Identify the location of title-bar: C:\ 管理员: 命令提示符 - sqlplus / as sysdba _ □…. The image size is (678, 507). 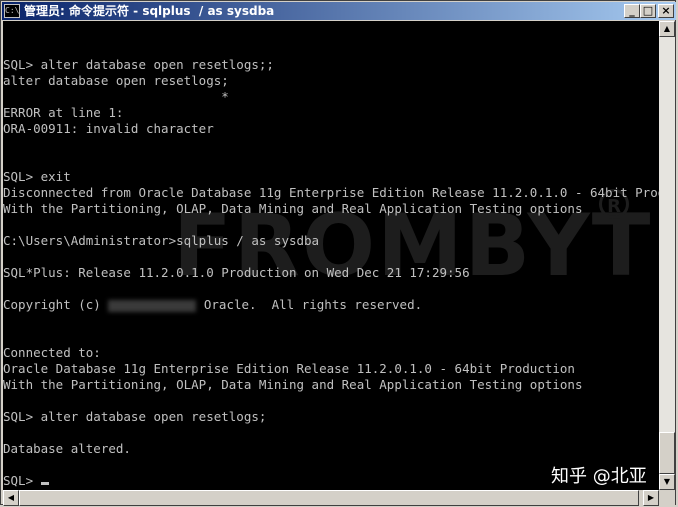
(339, 11).